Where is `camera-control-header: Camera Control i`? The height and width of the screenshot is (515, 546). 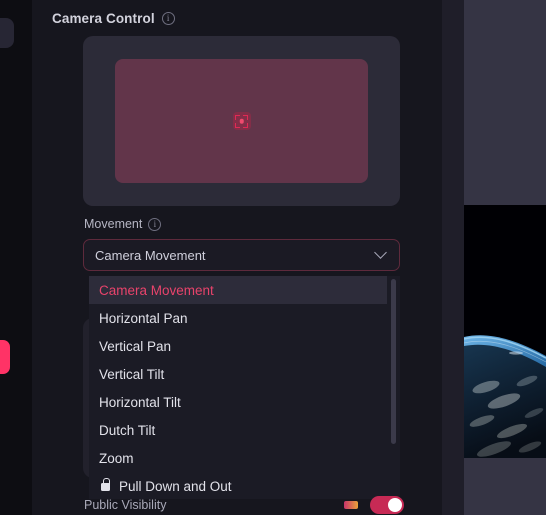 camera-control-header: Camera Control i is located at coordinates (113, 18).